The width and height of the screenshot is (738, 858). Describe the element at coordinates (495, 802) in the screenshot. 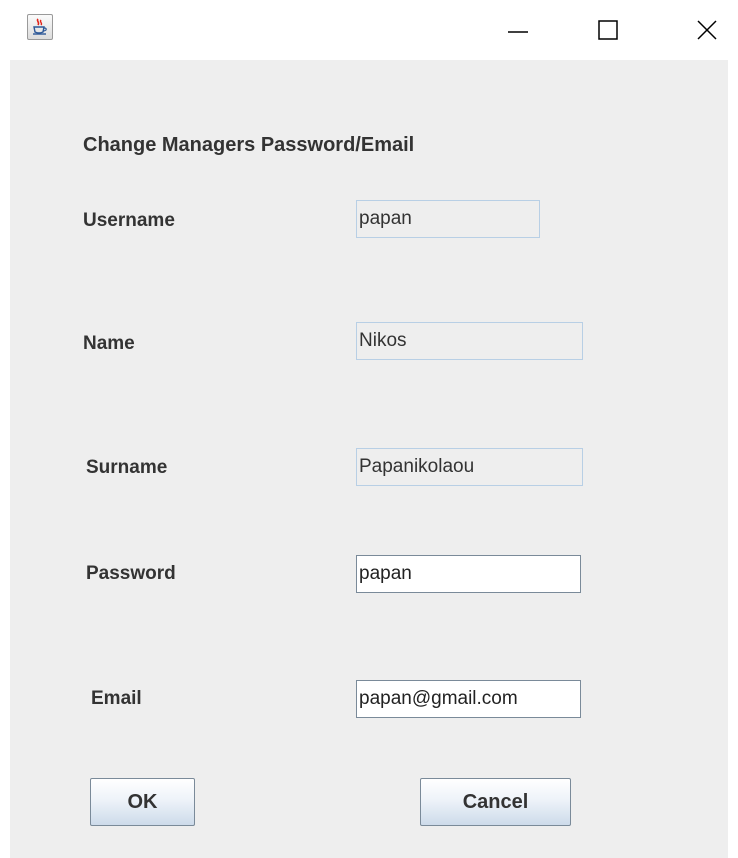

I see `cancel-button: Cancel` at that location.